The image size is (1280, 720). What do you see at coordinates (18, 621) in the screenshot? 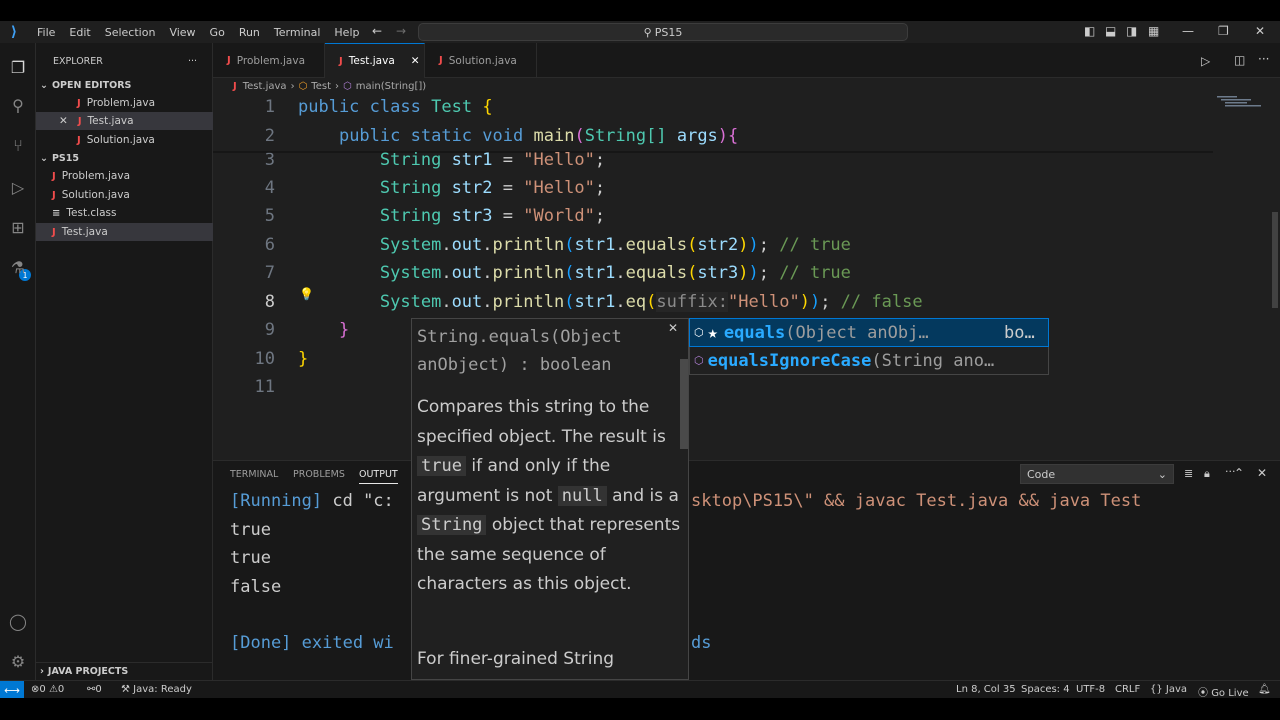
I see `accounts-icon: ◯` at bounding box center [18, 621].